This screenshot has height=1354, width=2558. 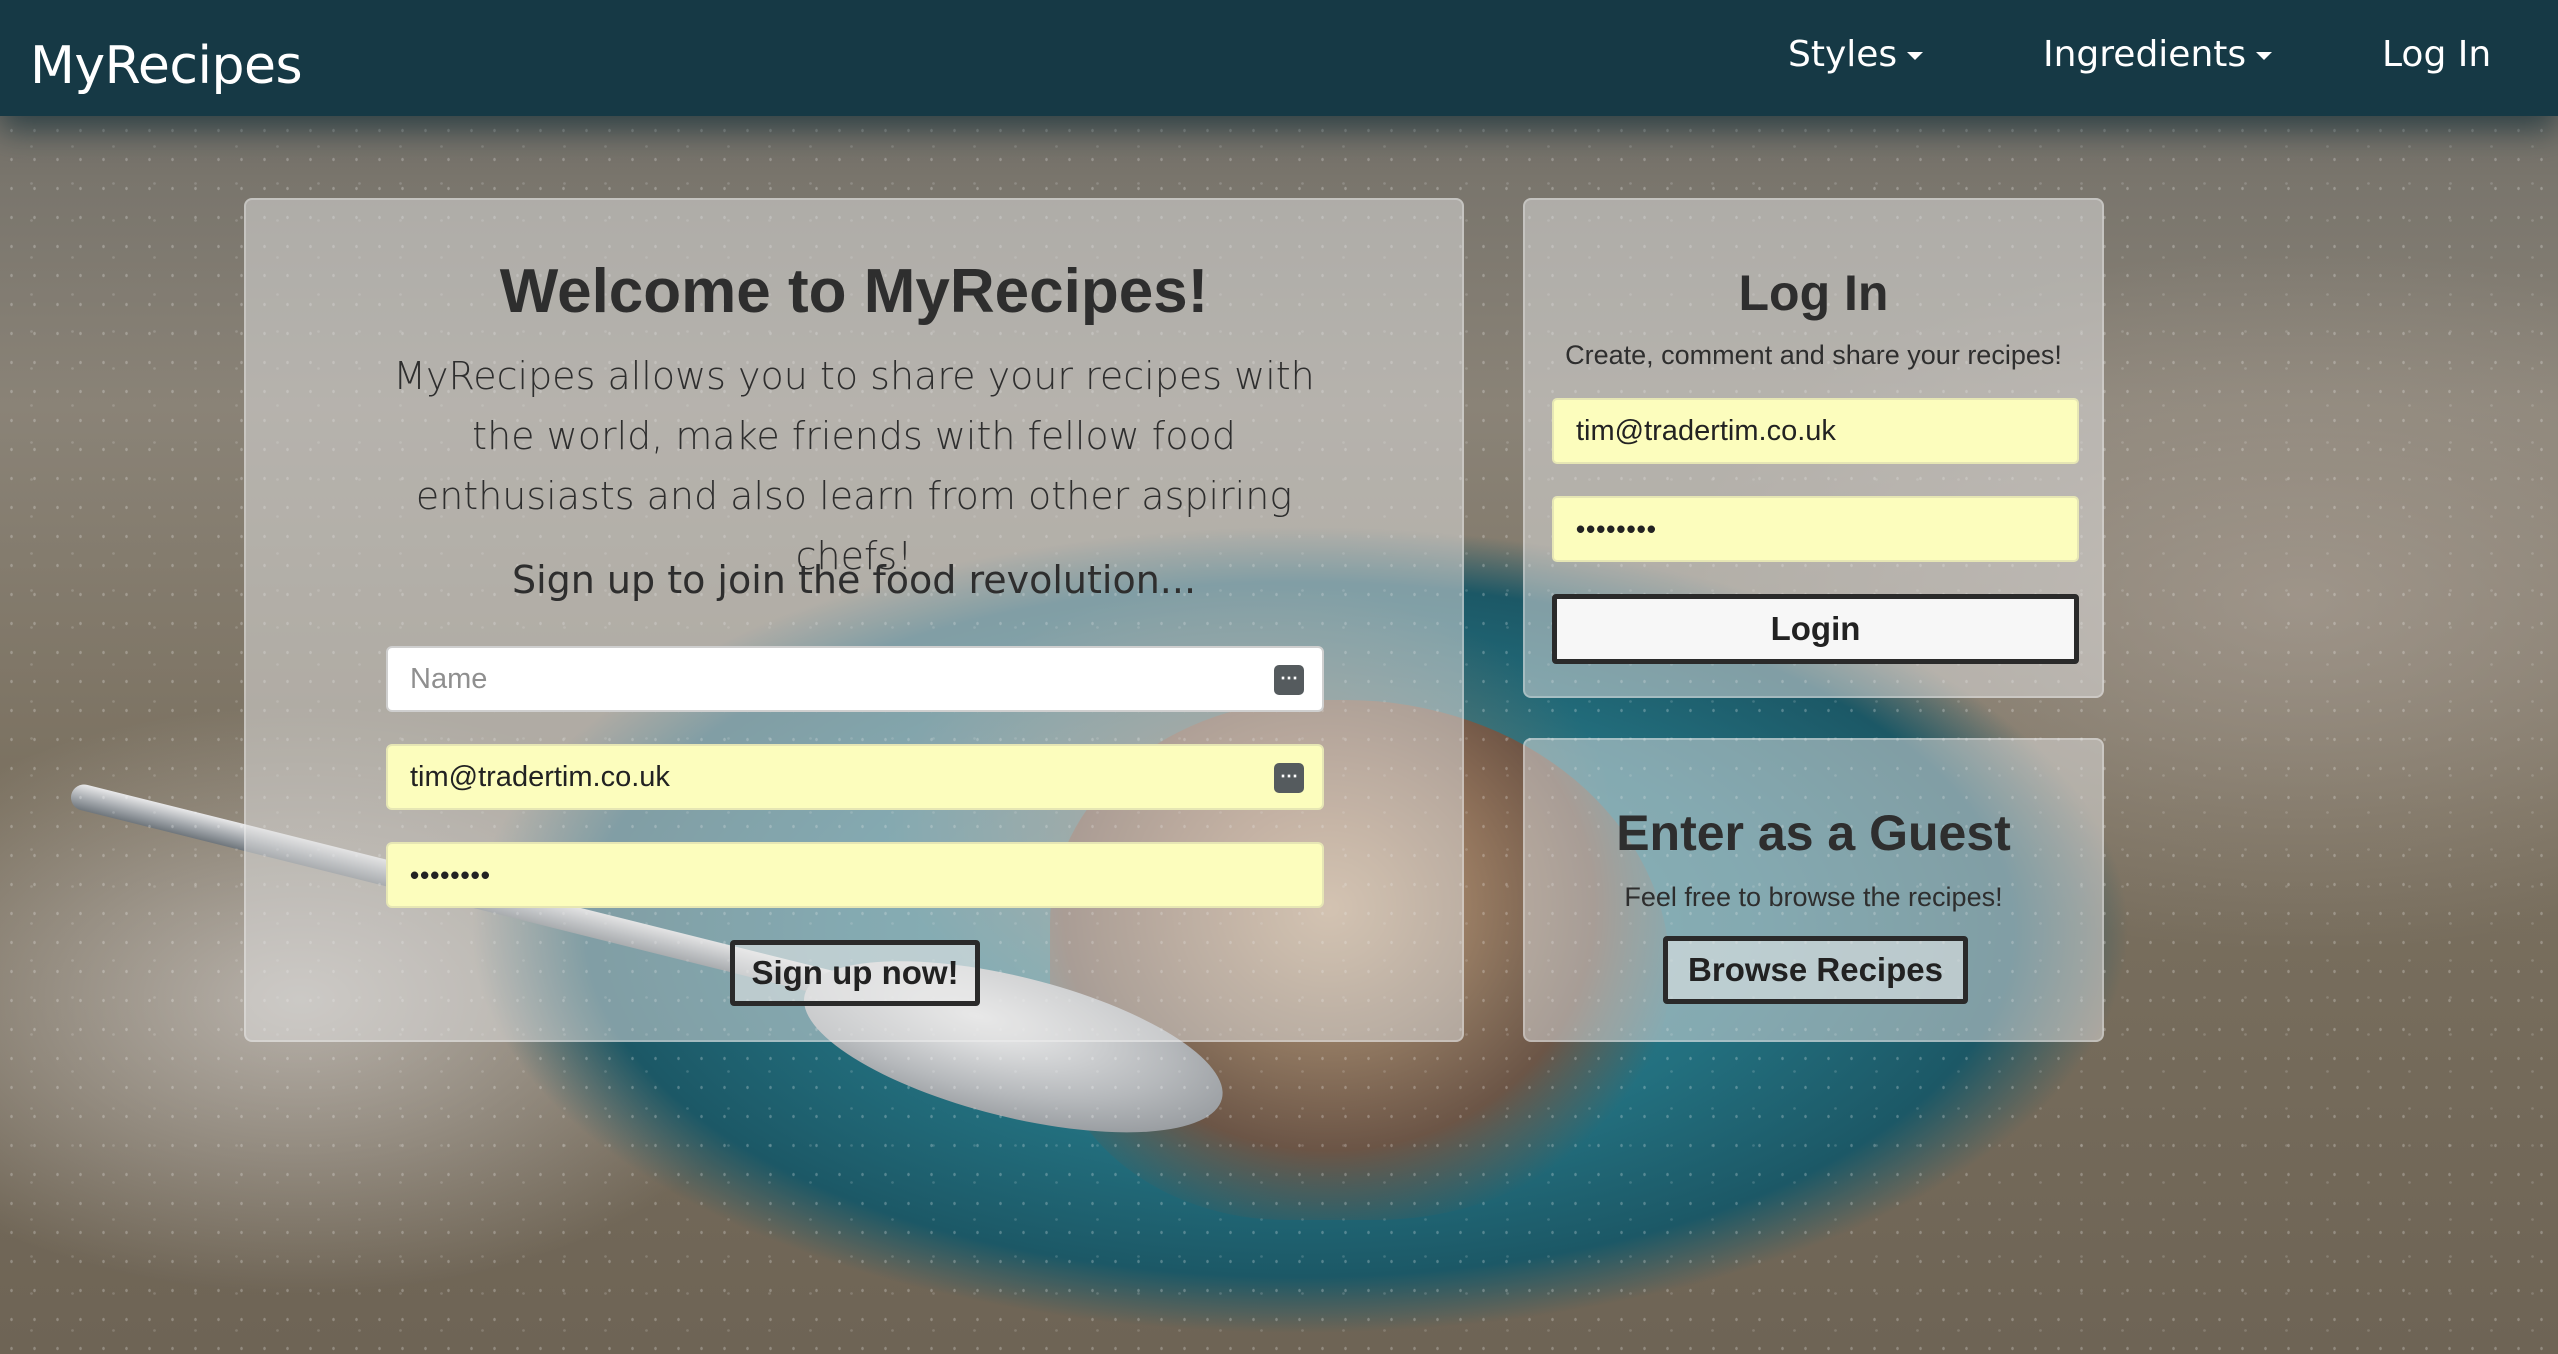 I want to click on password-manager-icon: ⋯, so click(x=1289, y=680).